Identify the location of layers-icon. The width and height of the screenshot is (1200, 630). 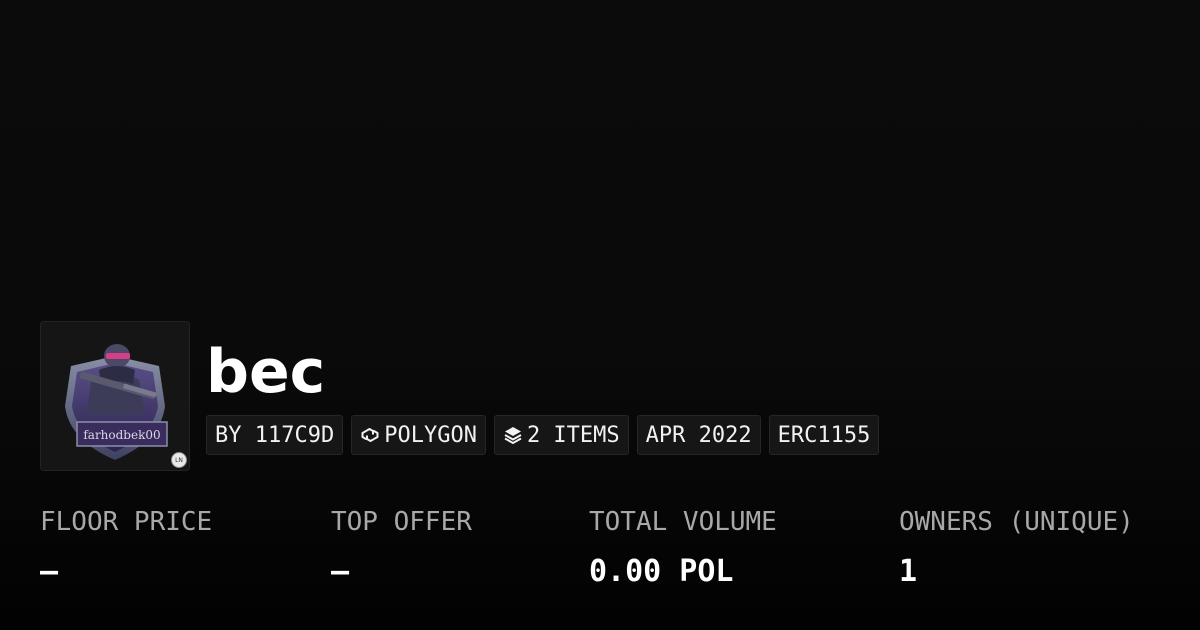
(513, 435).